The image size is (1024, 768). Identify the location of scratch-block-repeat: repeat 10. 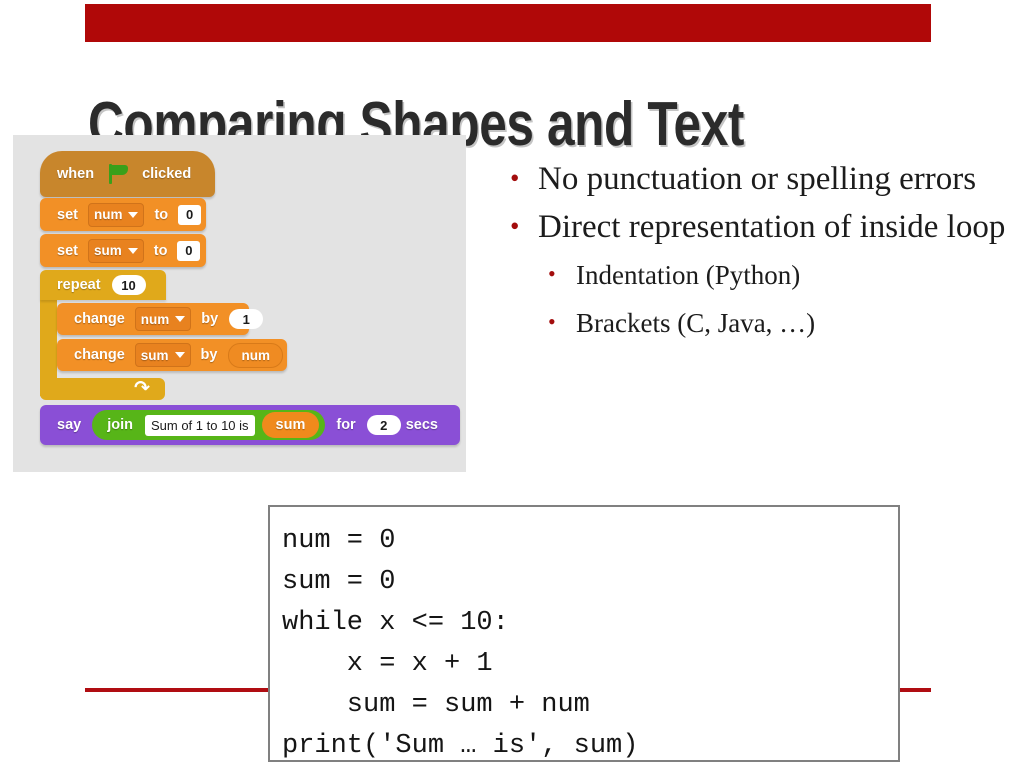
(103, 285).